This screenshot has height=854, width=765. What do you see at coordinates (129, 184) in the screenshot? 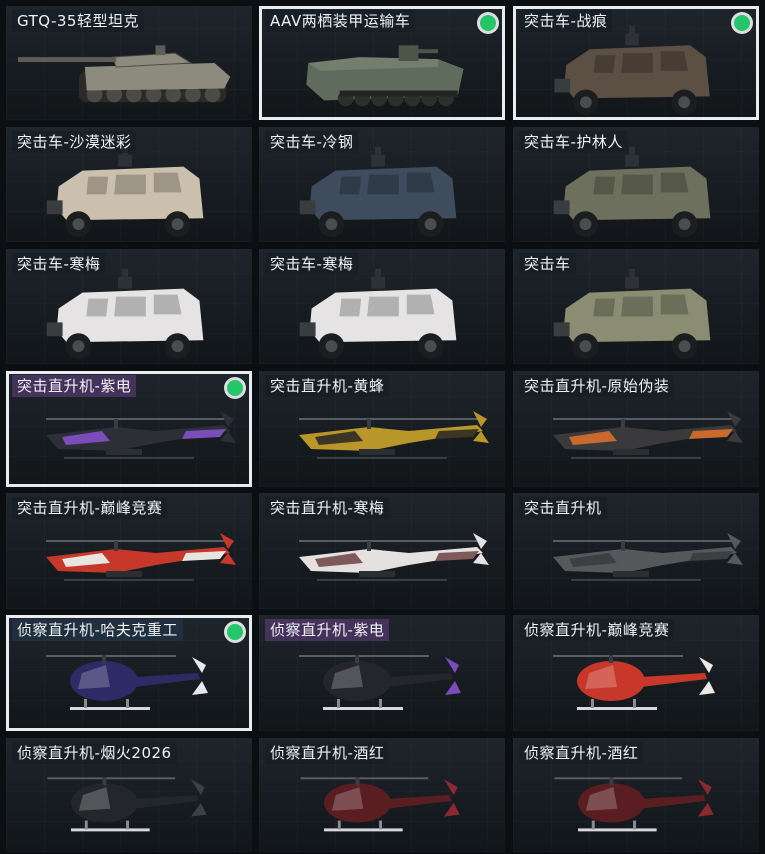
I see `vehicle-card-truck: 突击车-沙漠迷彩` at bounding box center [129, 184].